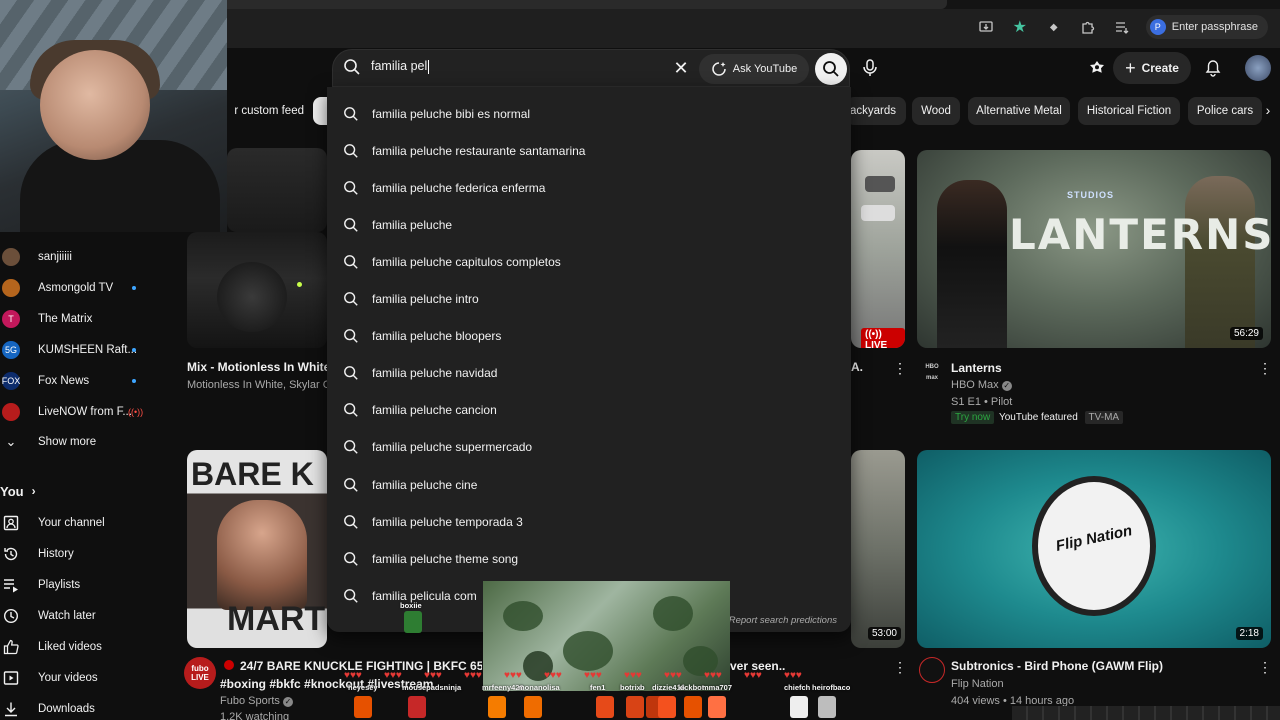 The image size is (1280, 720). Describe the element at coordinates (87, 257) in the screenshot. I see `subscription-item: sanjiiiii` at that location.